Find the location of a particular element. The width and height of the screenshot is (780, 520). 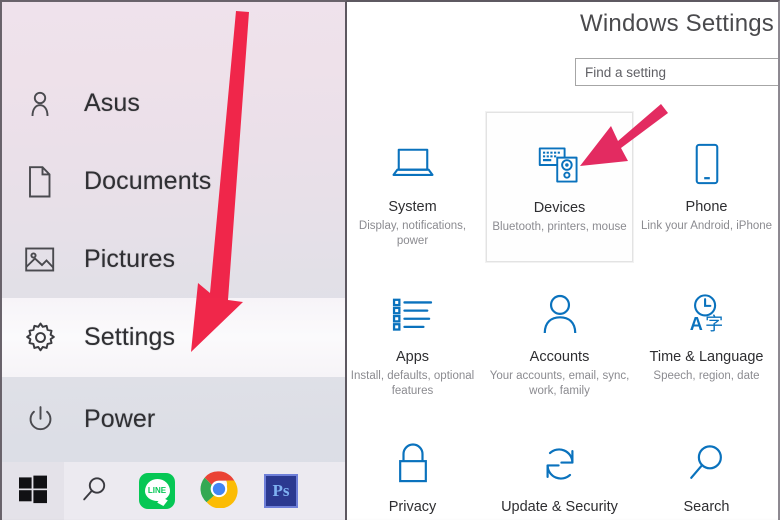

sidebar-item-documents: Documents is located at coordinates (173, 181).